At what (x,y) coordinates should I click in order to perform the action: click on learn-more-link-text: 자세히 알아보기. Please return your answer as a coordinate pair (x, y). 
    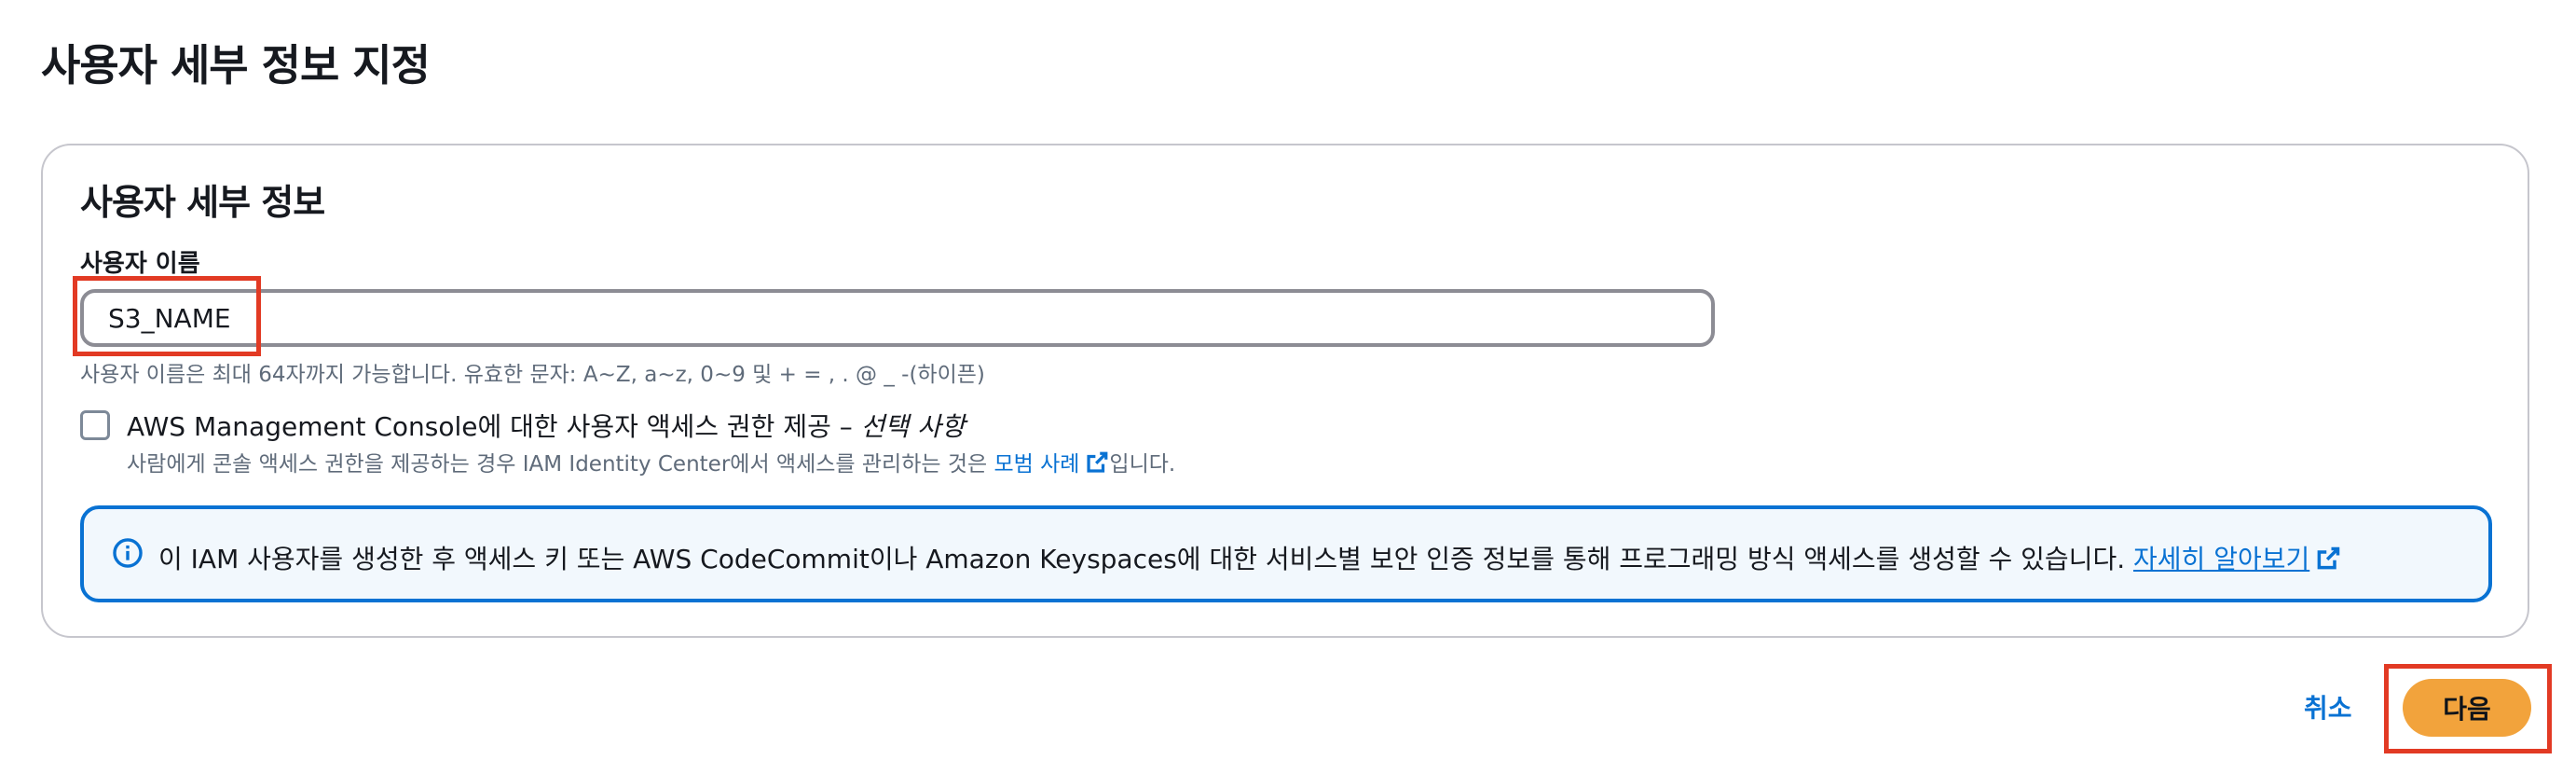
    Looking at the image, I should click on (2221, 559).